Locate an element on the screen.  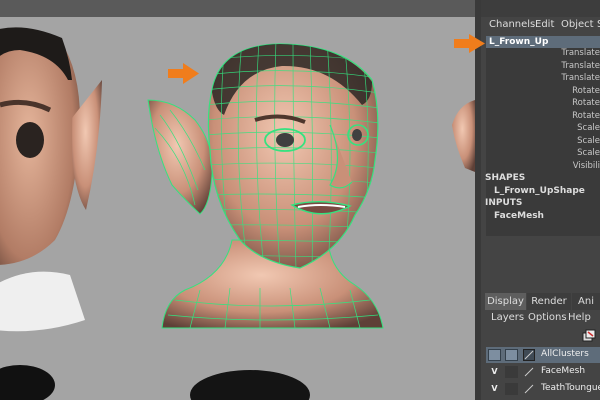
layer-editor-tabs: Display Render Ani is located at coordinates (540, 301).